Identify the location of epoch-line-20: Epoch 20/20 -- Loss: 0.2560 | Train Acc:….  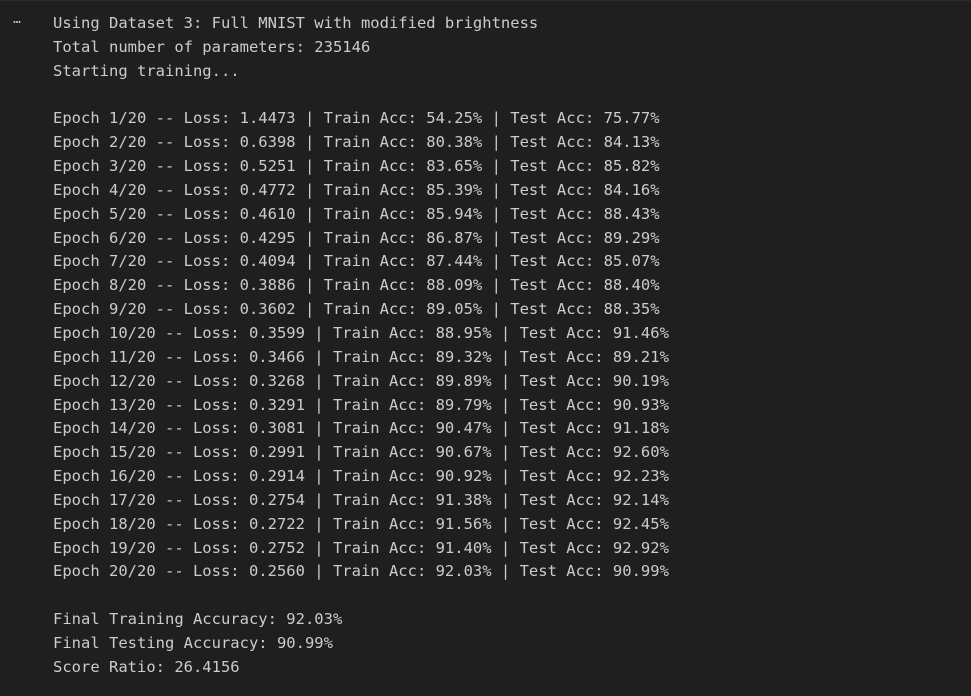
(361, 571).